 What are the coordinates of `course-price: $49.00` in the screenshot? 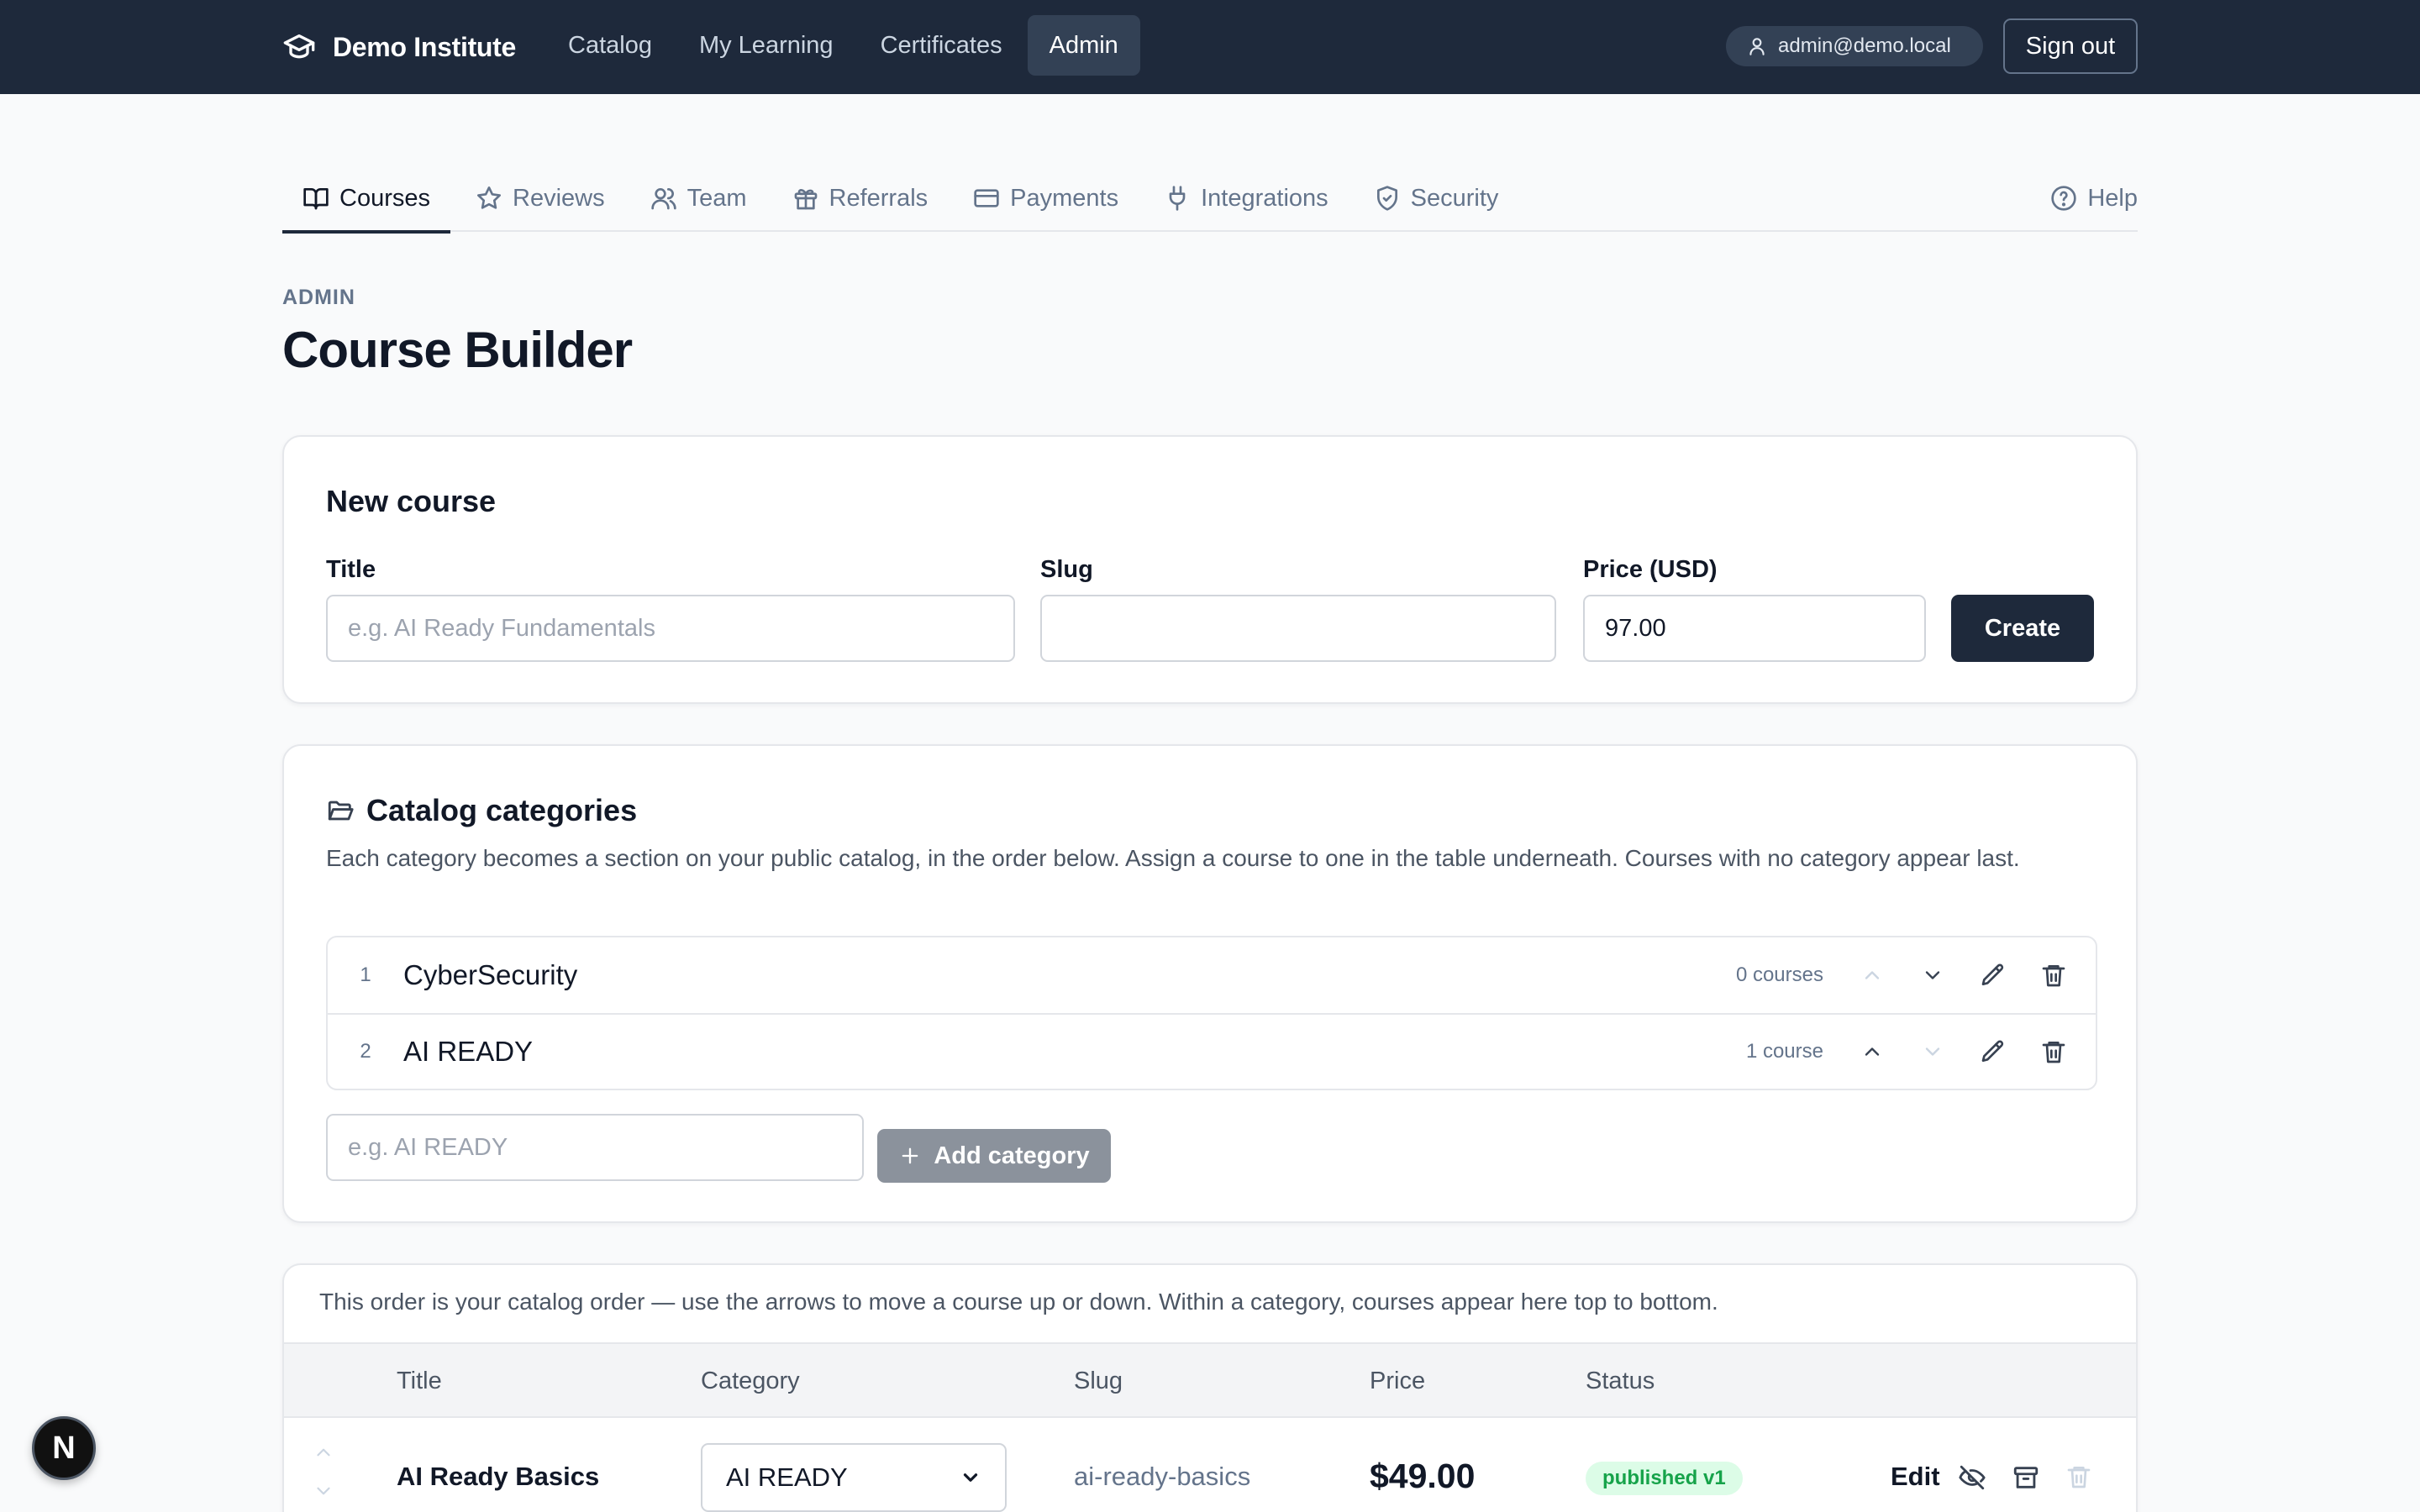 It's located at (1423, 1476).